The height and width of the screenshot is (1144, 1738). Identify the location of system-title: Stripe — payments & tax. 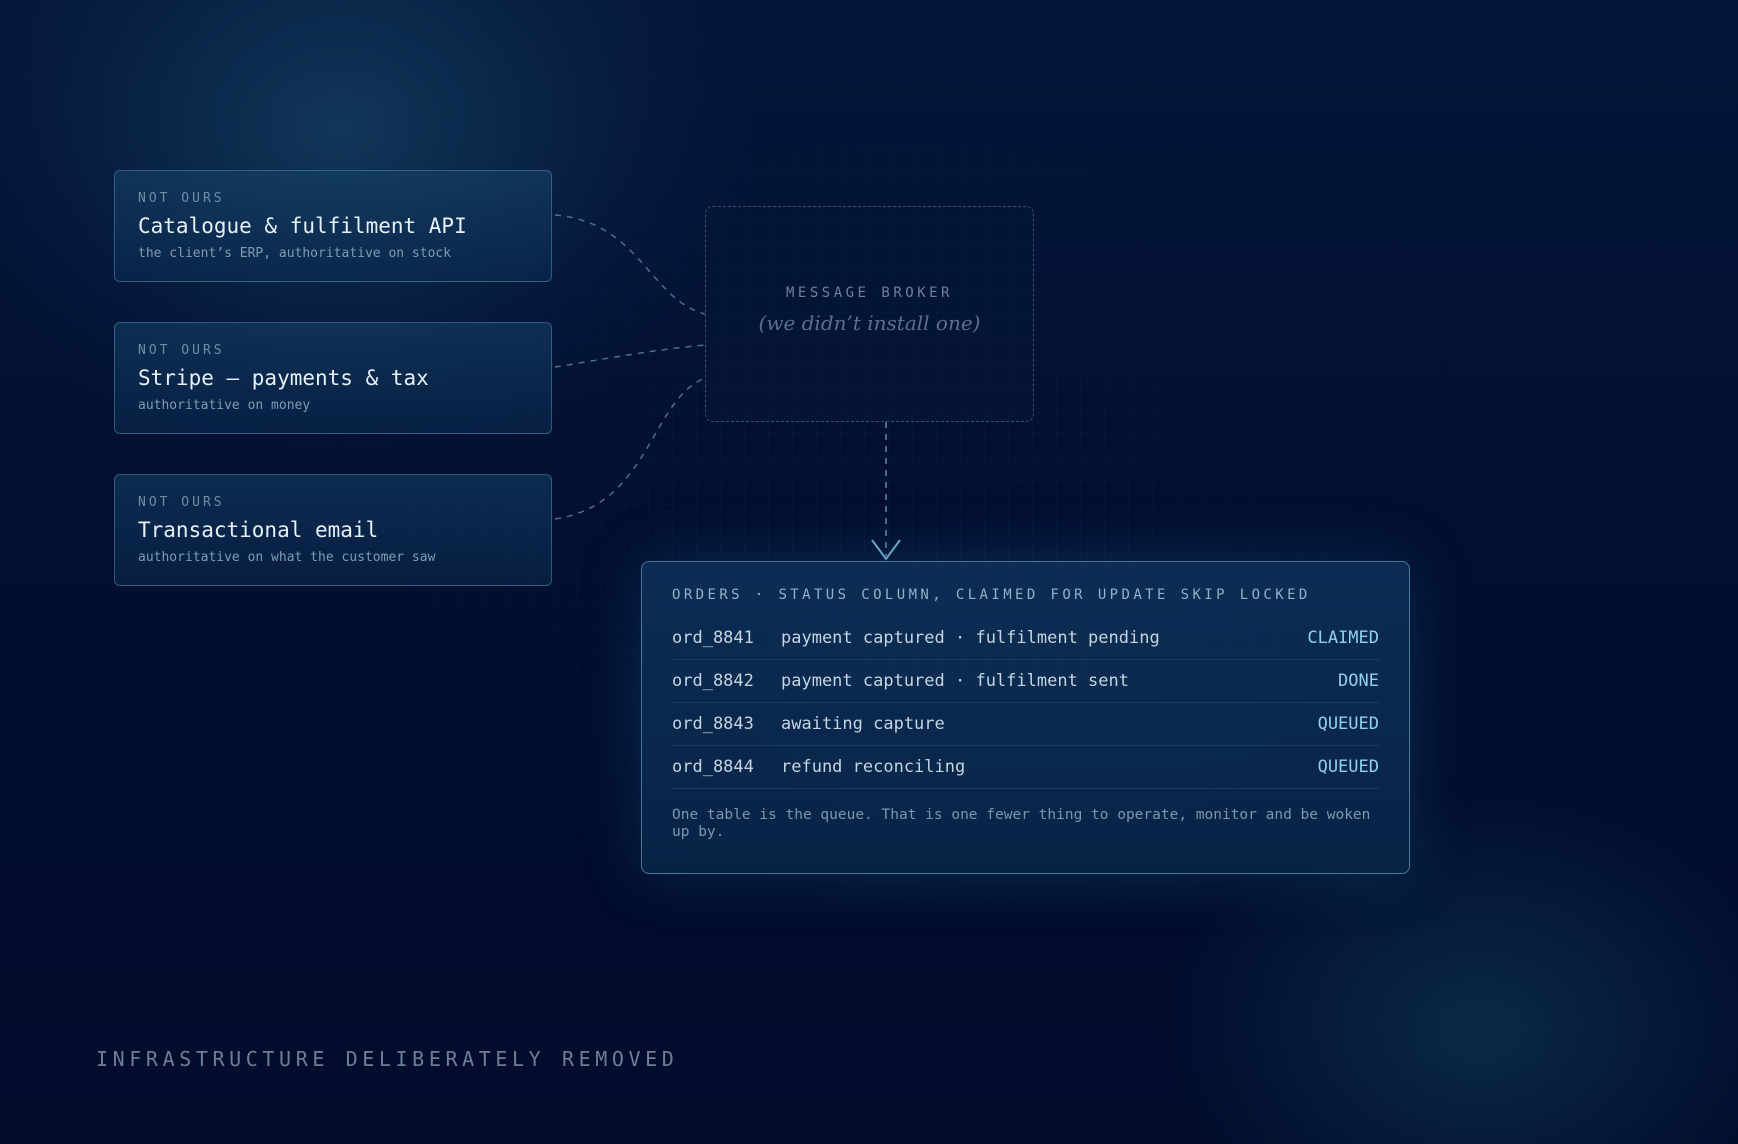
(283, 378).